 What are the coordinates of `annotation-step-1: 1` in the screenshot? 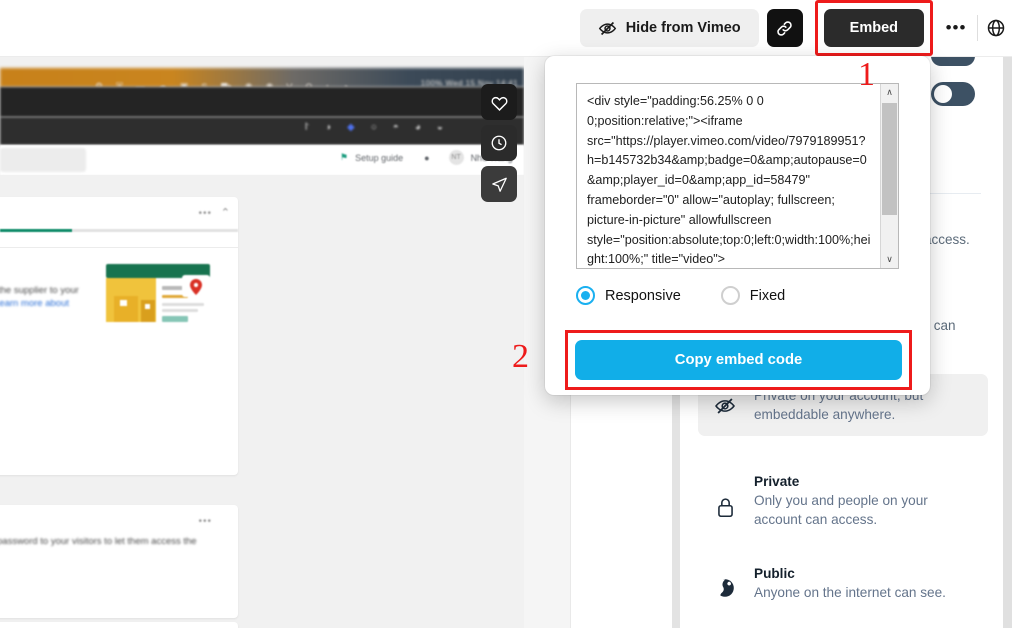 It's located at (866, 74).